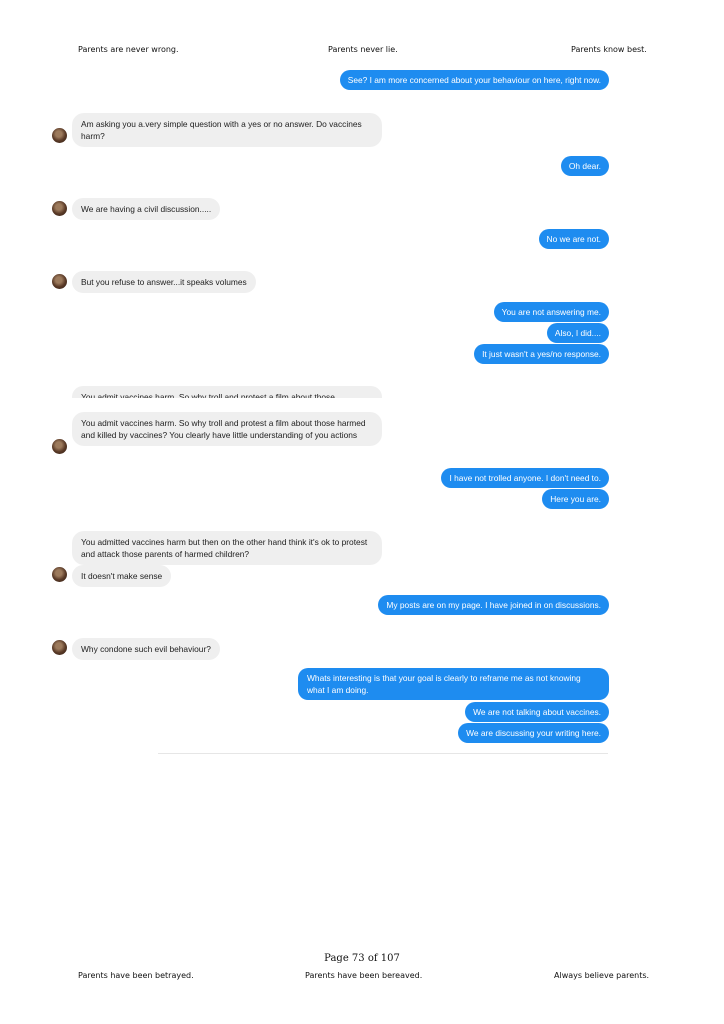  What do you see at coordinates (551, 312) in the screenshot?
I see `outgoing-message: You are not answering me.` at bounding box center [551, 312].